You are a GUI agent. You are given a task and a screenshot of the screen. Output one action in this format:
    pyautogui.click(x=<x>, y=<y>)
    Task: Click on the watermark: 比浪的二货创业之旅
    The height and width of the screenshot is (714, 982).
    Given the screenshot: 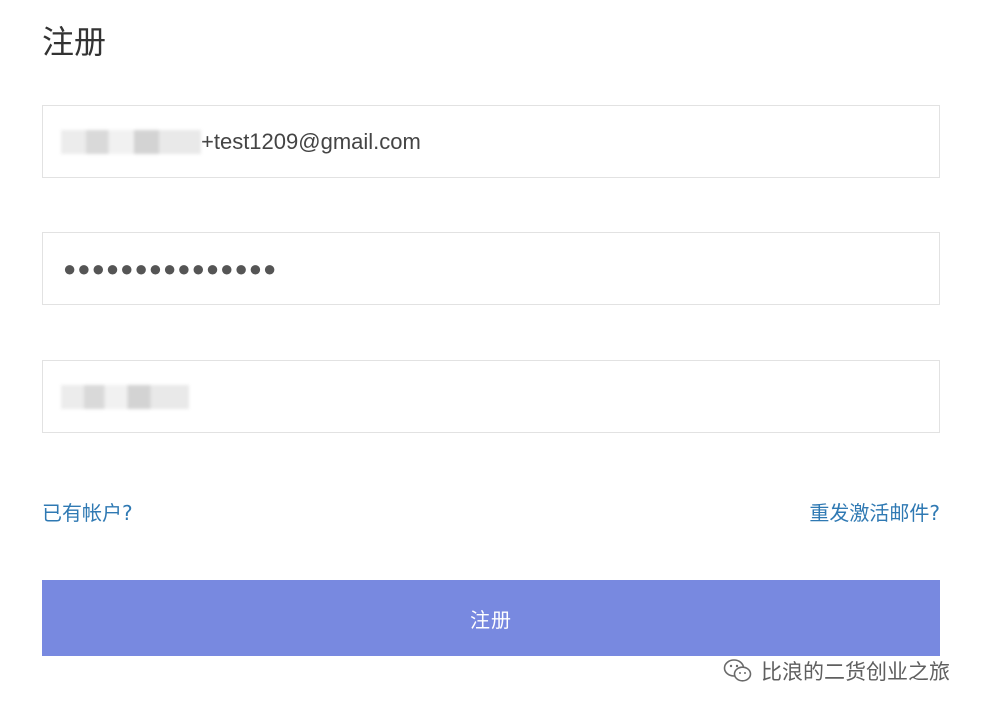 What is the action you would take?
    pyautogui.click(x=836, y=671)
    